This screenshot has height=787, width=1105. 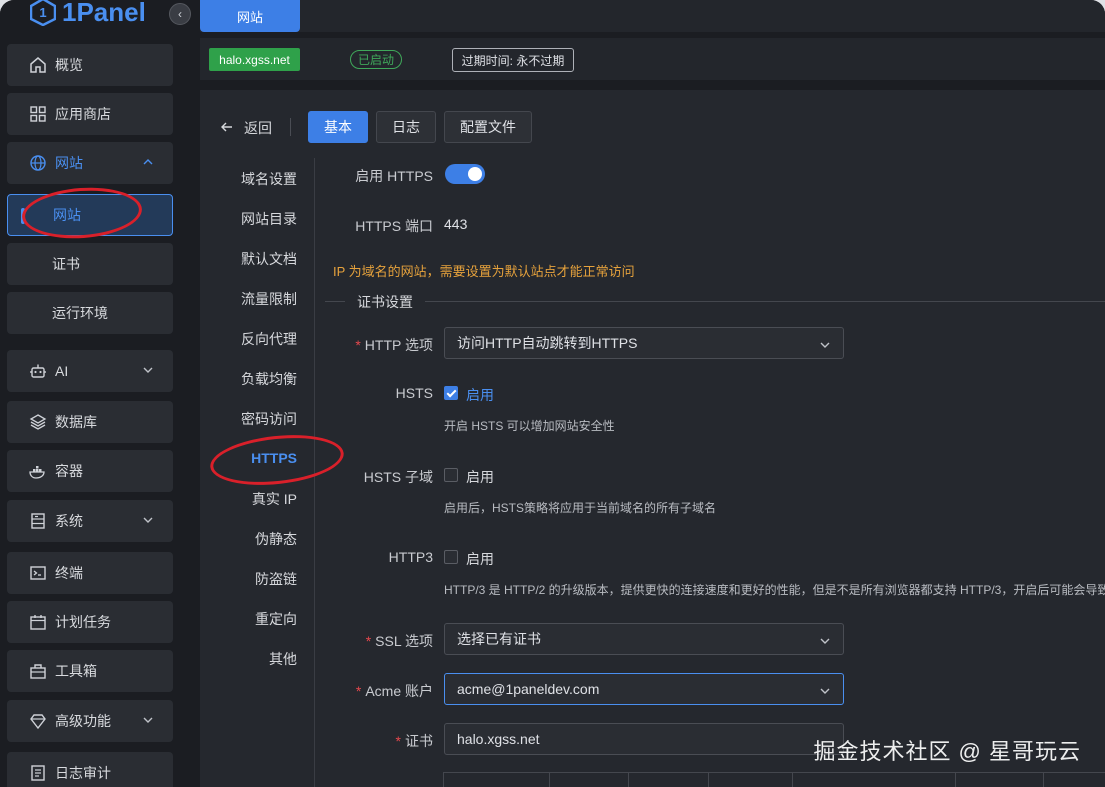 I want to click on watermark-text: 掘金技术社区 @ 星哥玩云, so click(x=947, y=751).